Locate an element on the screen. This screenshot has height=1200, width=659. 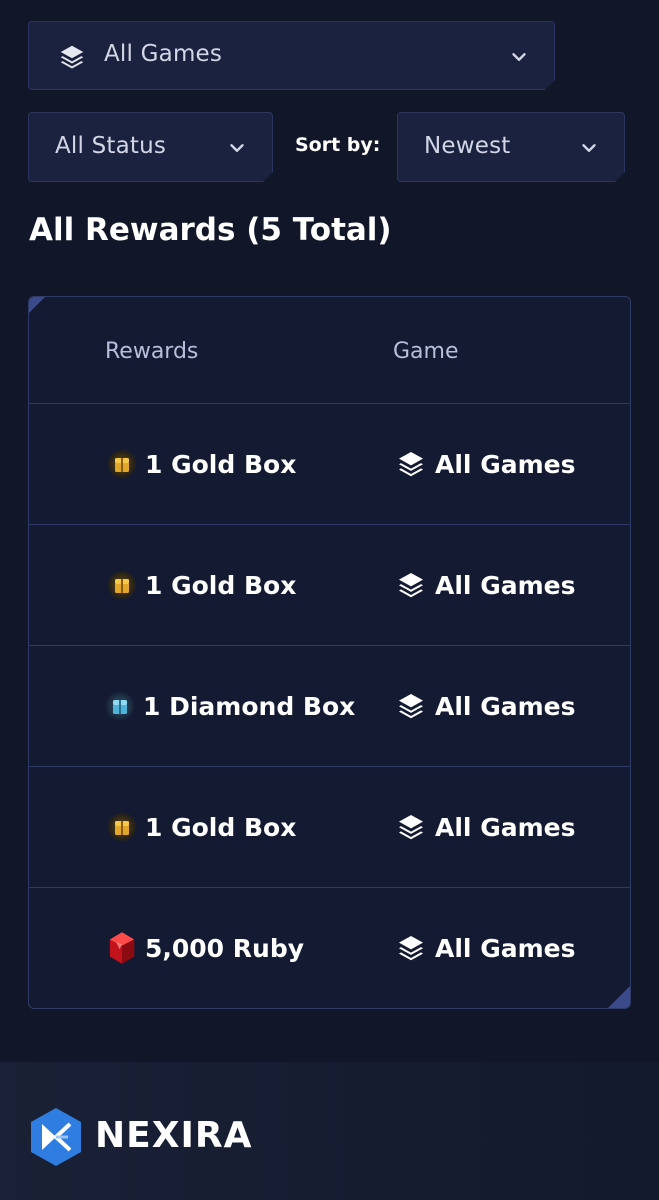
page-title: All Rewards (5 Total) is located at coordinates (210, 230).